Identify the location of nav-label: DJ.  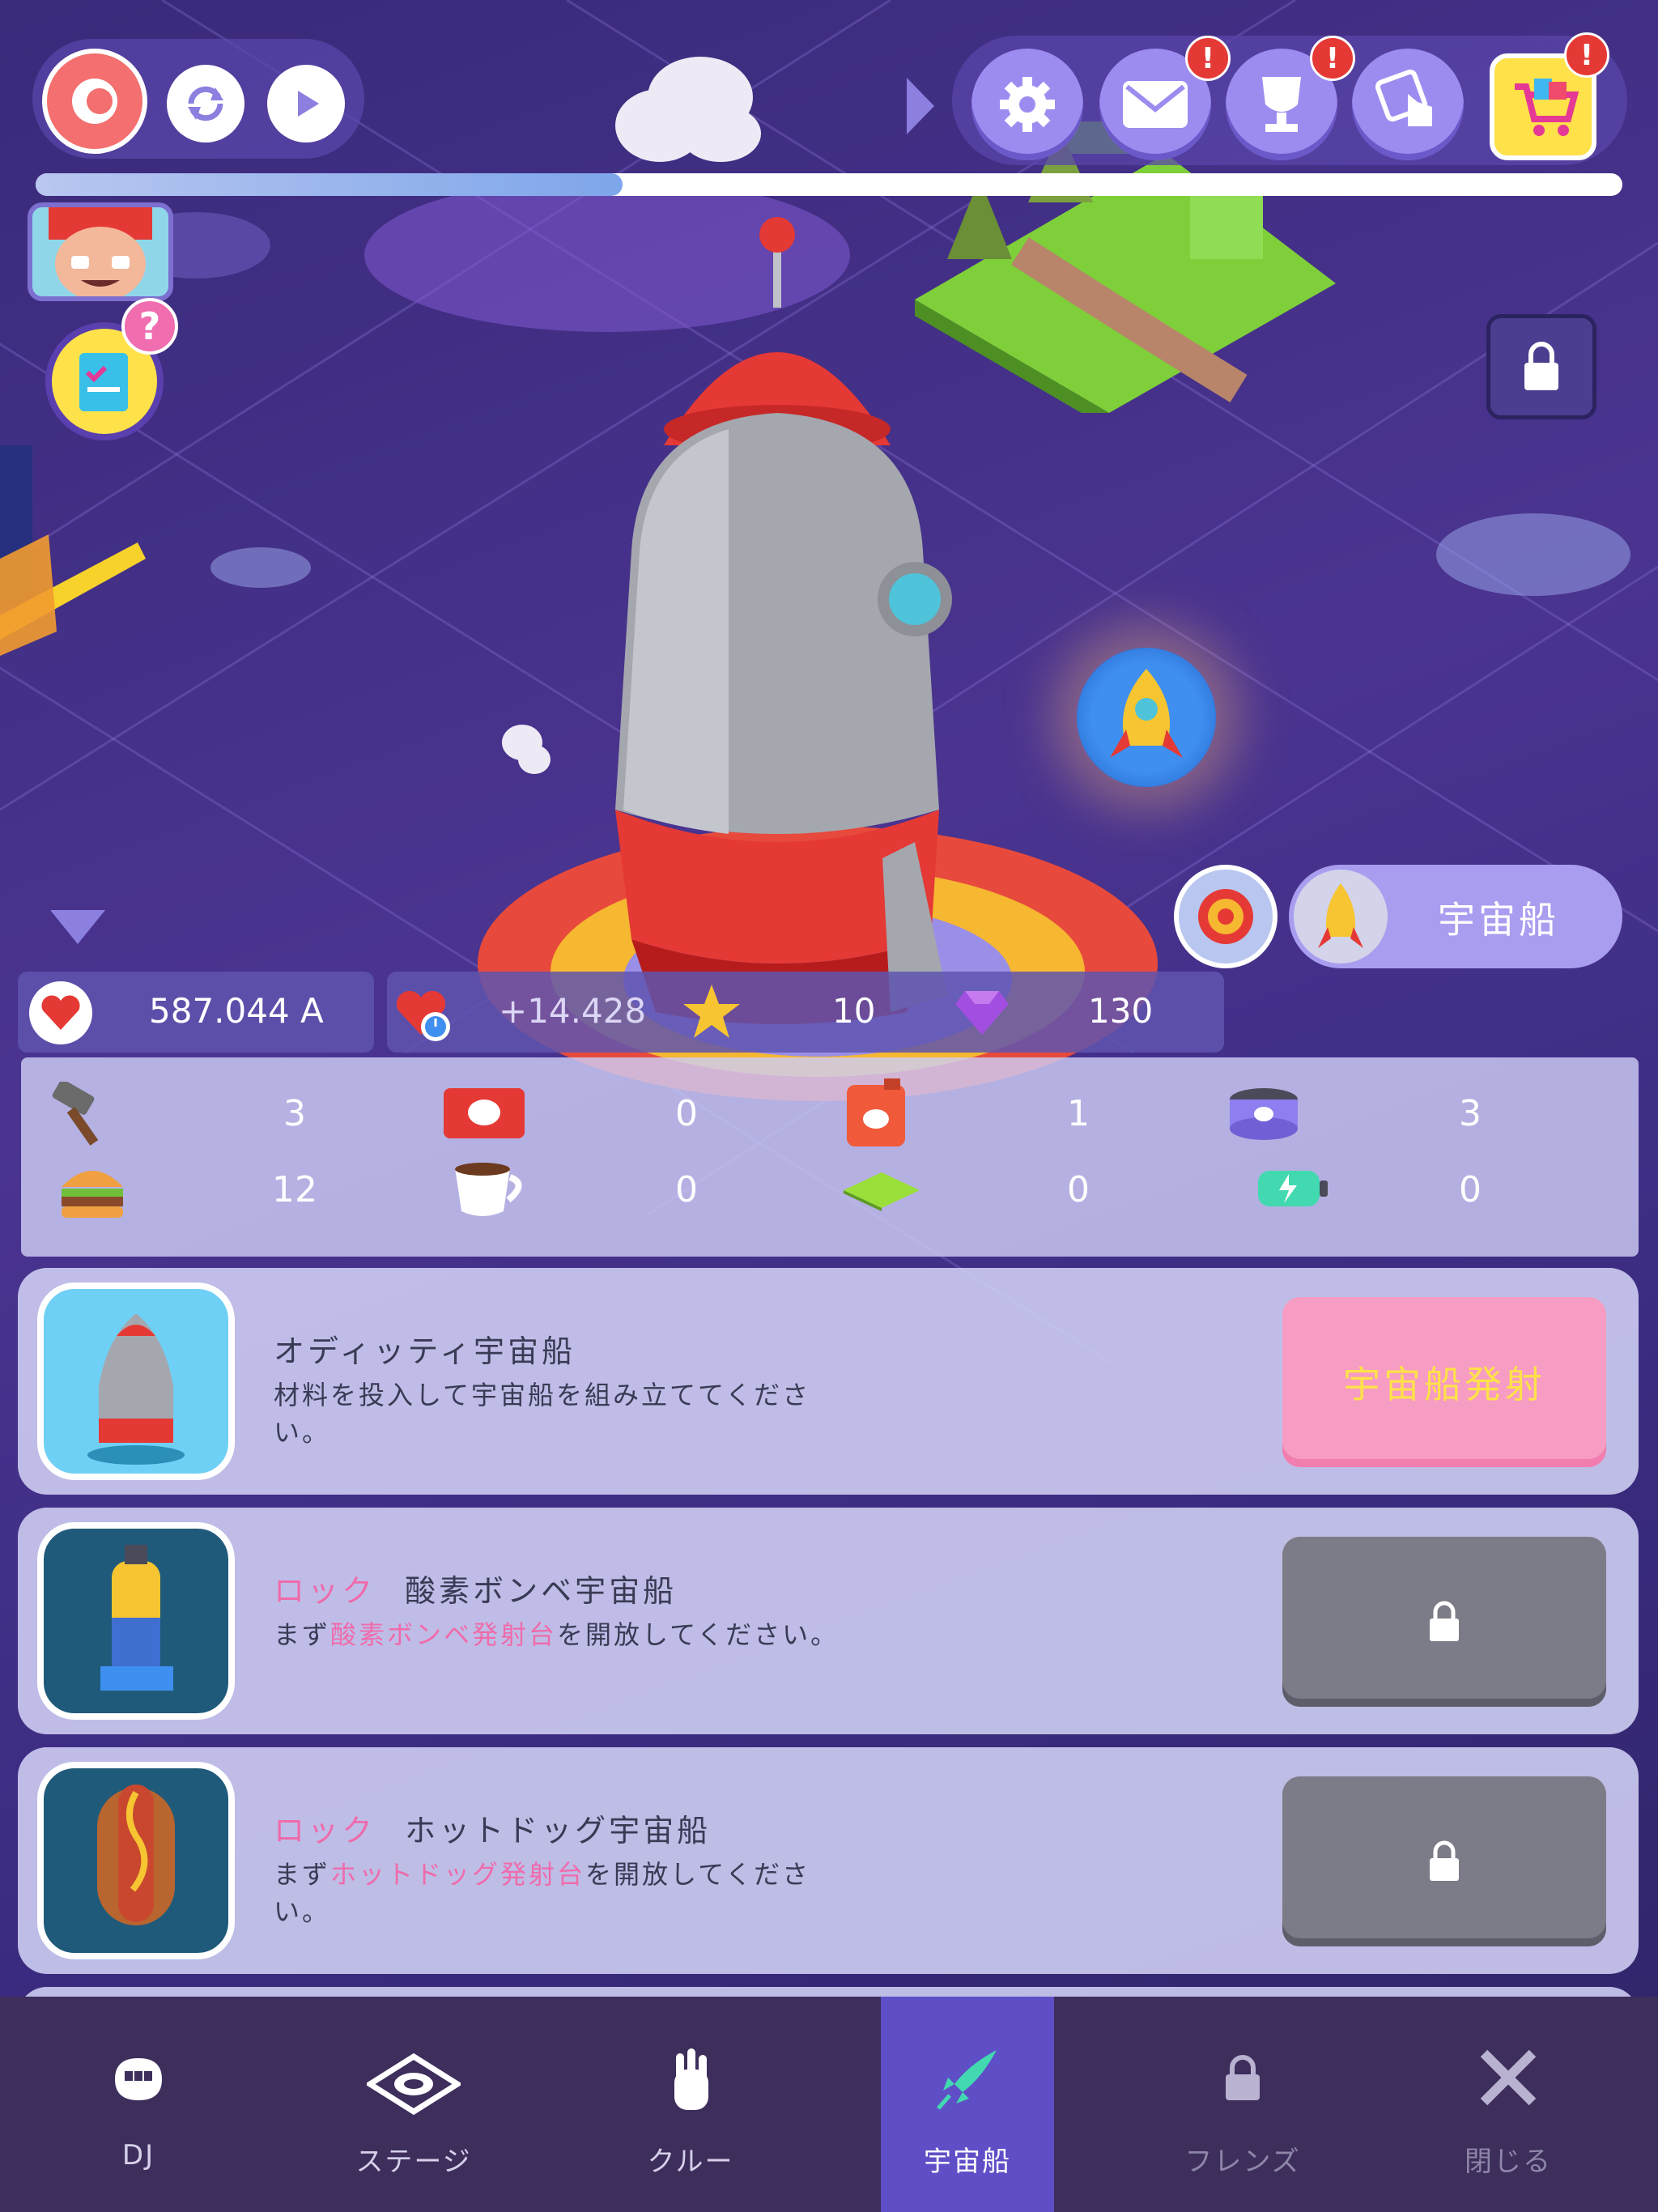
(138, 2155).